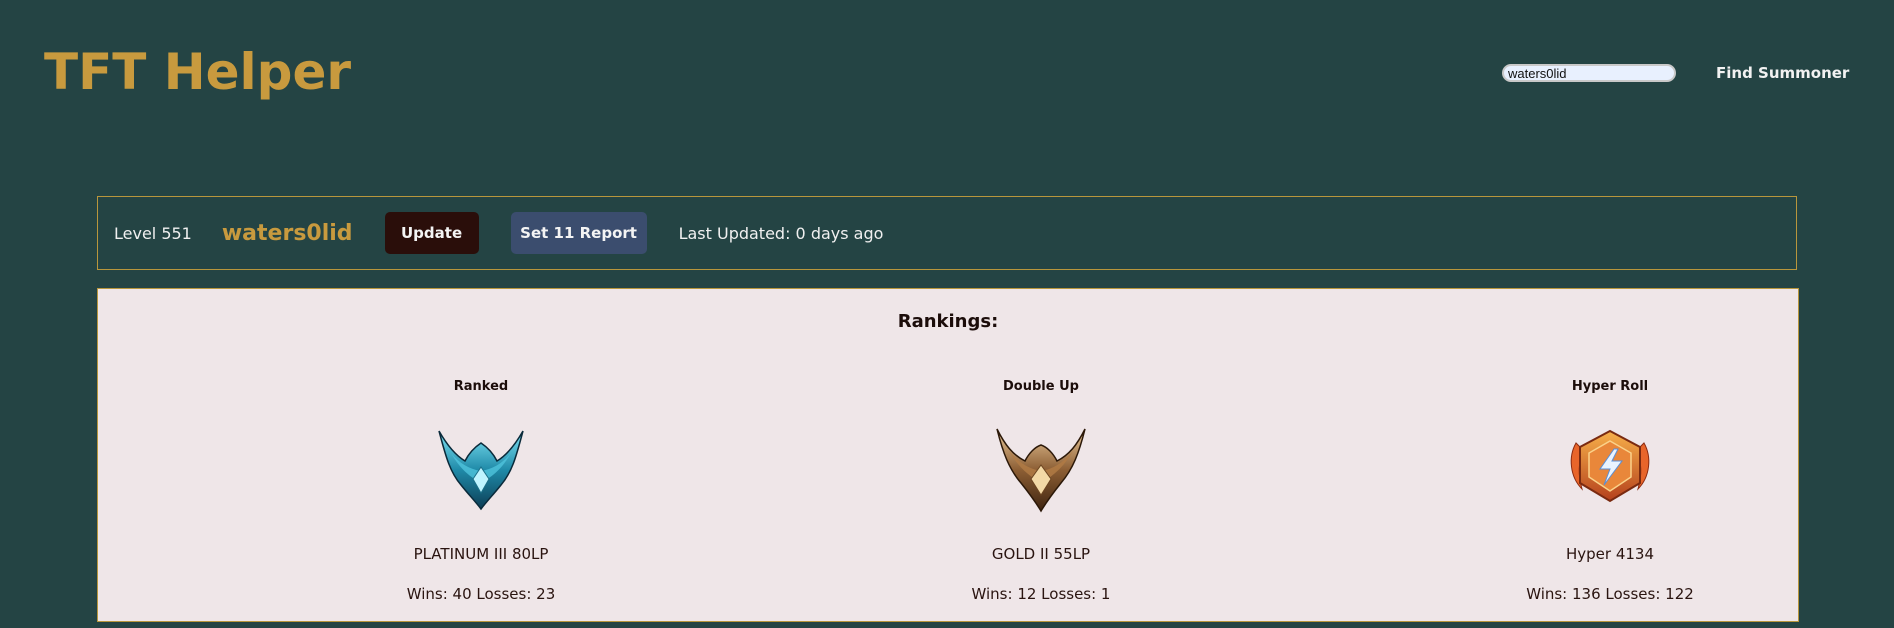 The width and height of the screenshot is (1894, 628). Describe the element at coordinates (481, 470) in the screenshot. I see `platinum-emblem-icon` at that location.